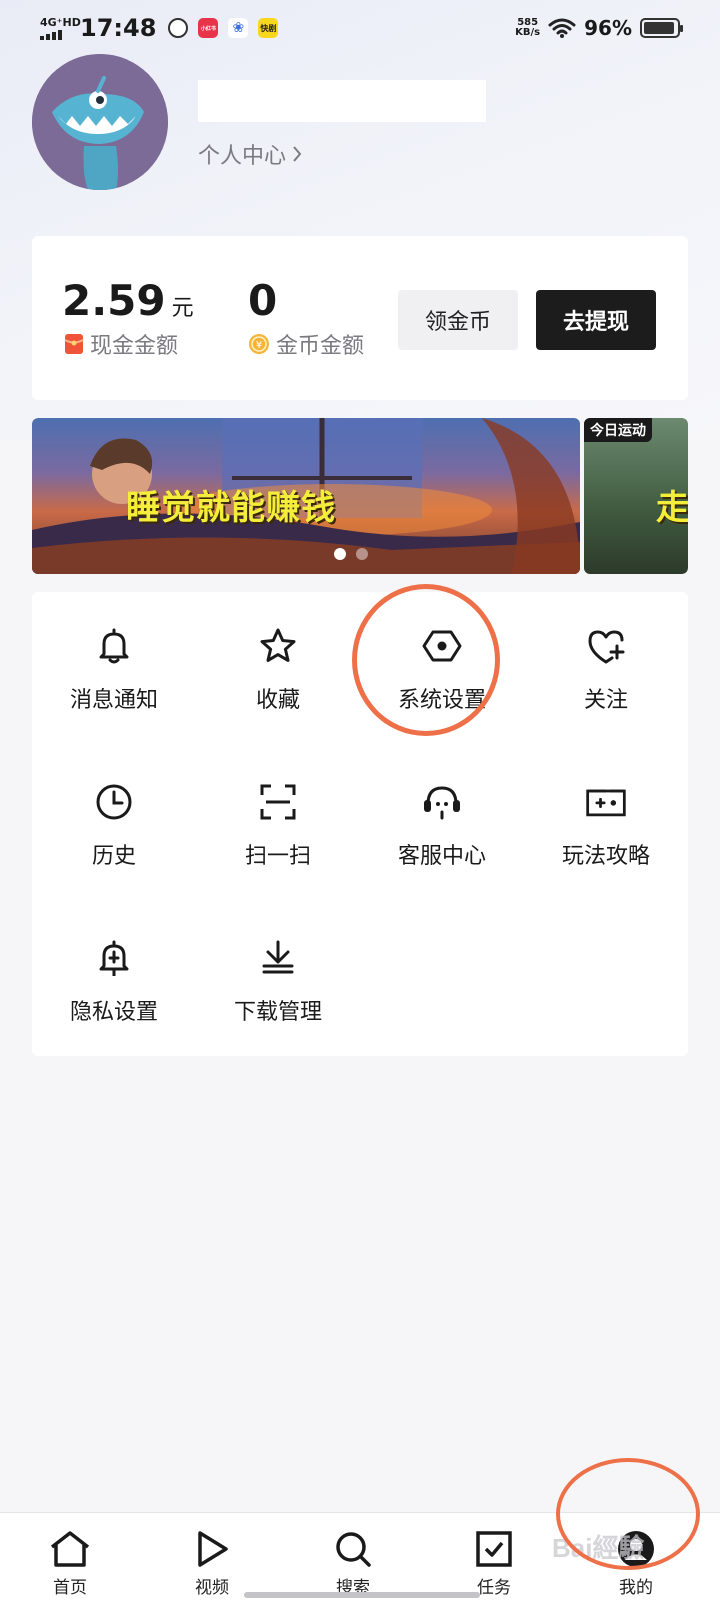 This screenshot has width=720, height=1600. I want to click on banner-slide-exercise: 今日运动 走, so click(636, 496).